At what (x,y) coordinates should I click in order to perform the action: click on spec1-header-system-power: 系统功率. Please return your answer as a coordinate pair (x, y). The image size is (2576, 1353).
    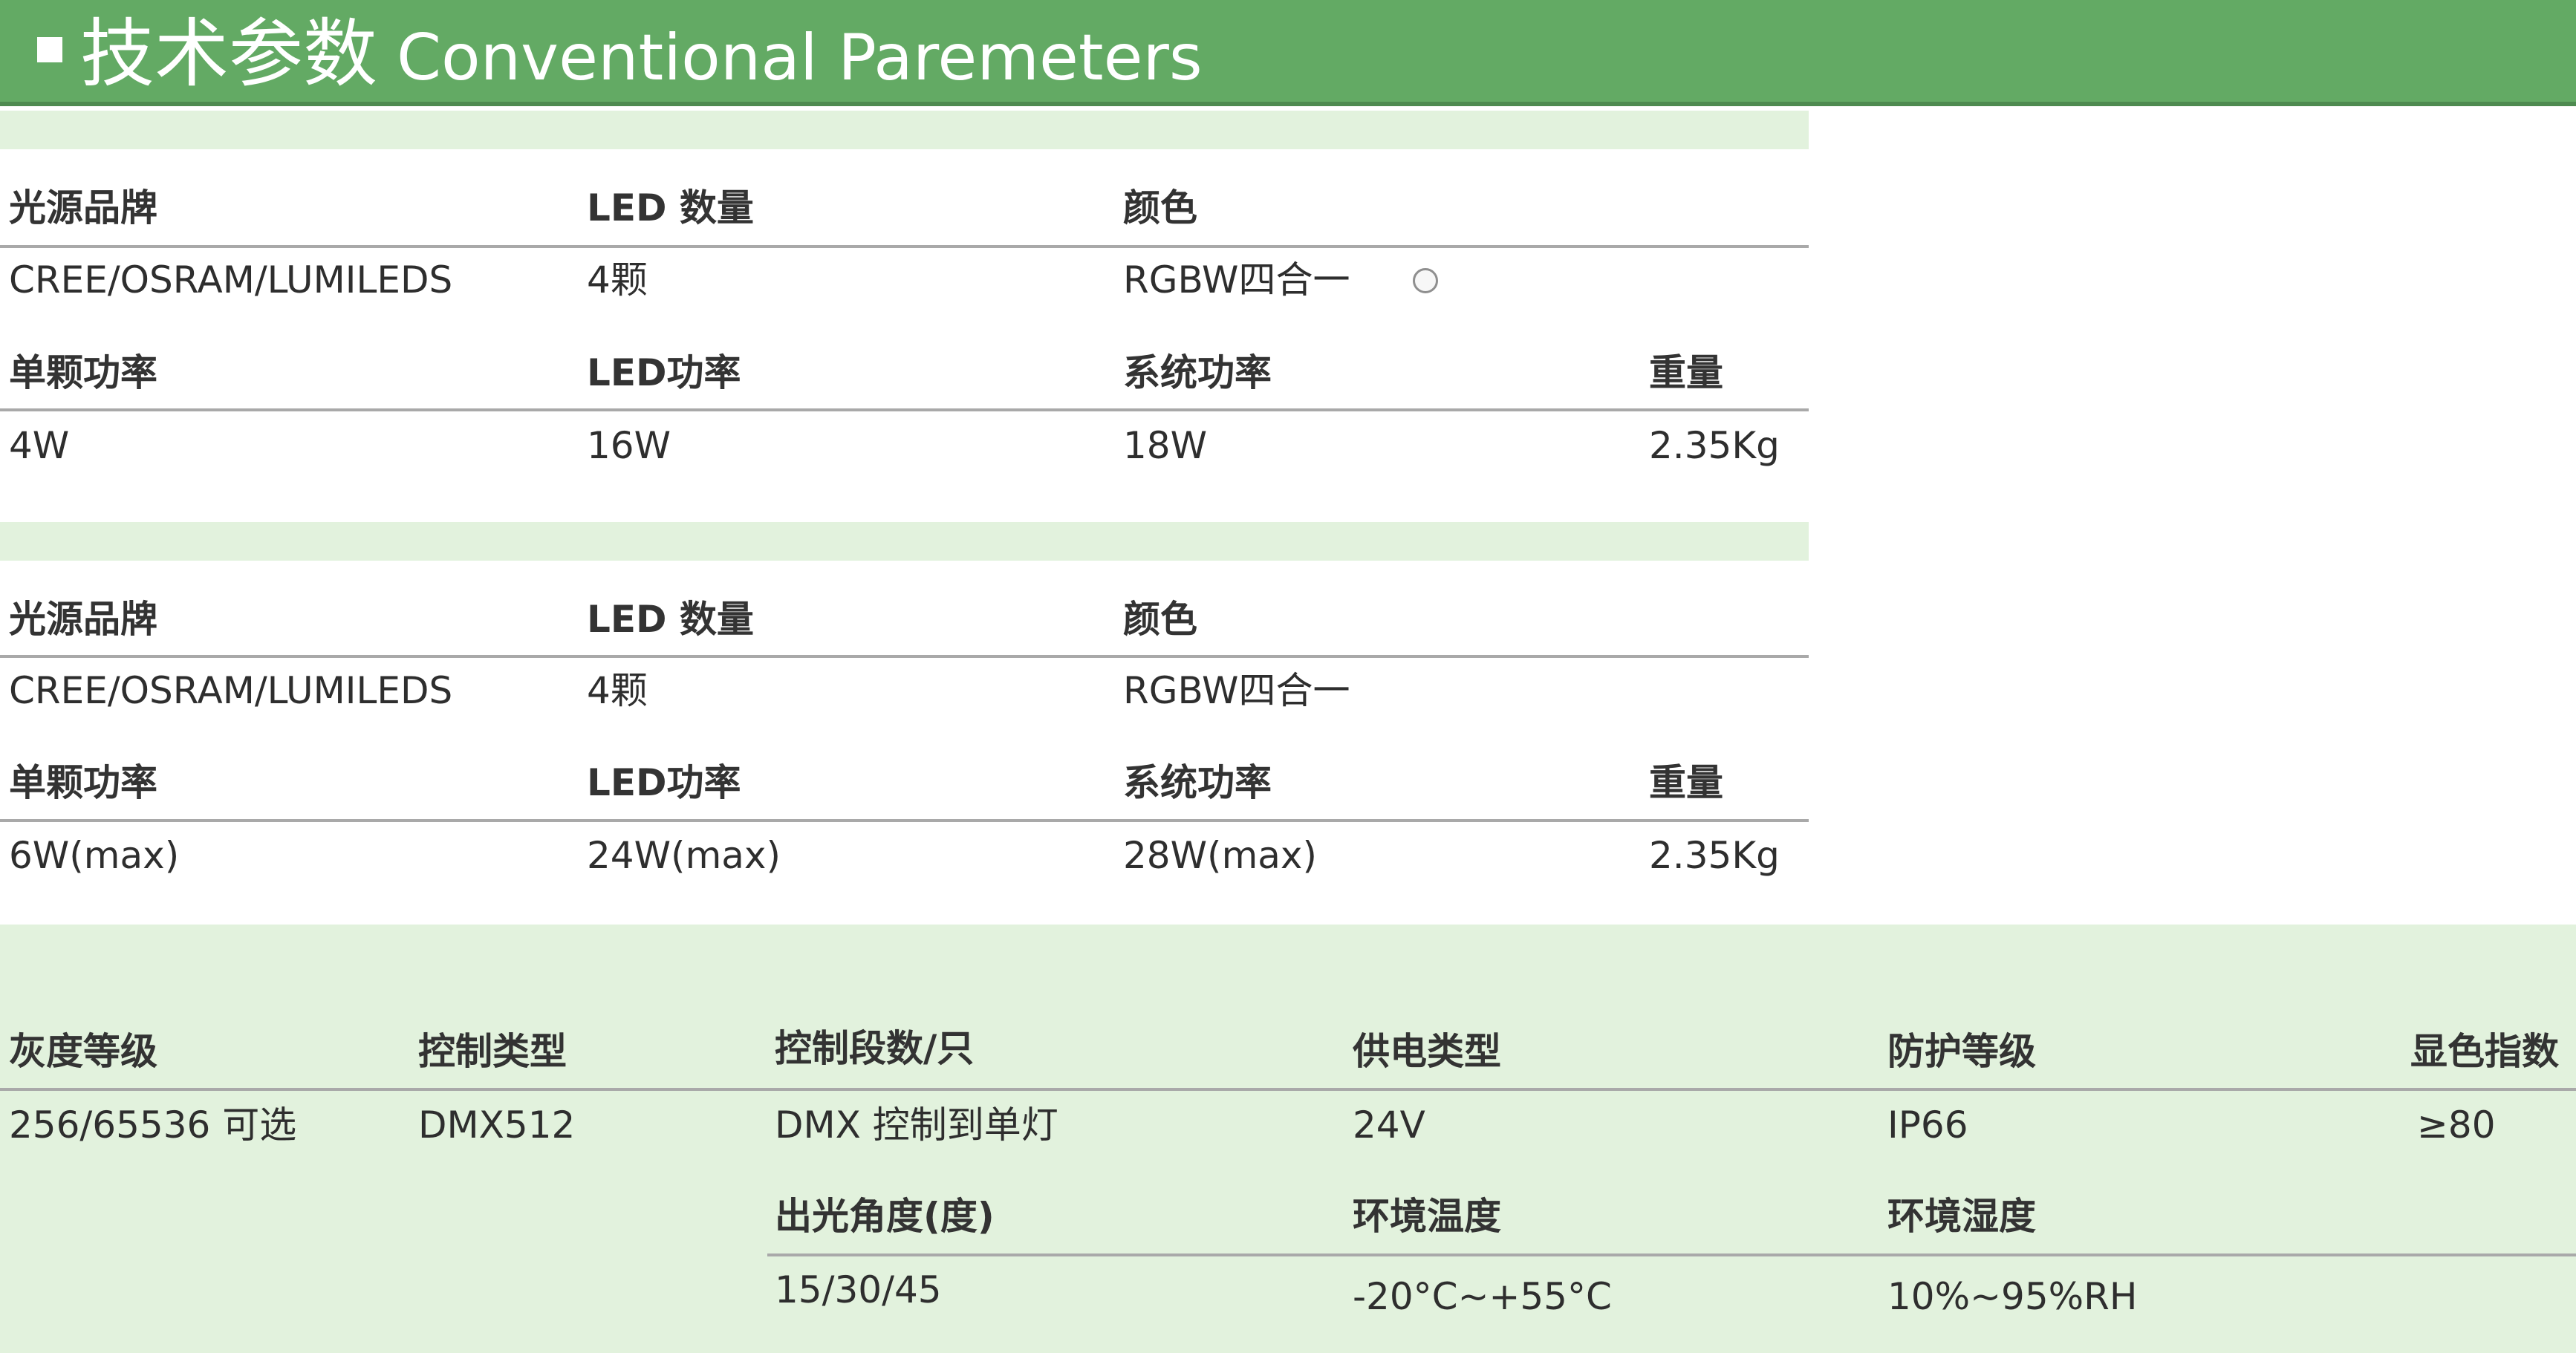
    Looking at the image, I should click on (1197, 372).